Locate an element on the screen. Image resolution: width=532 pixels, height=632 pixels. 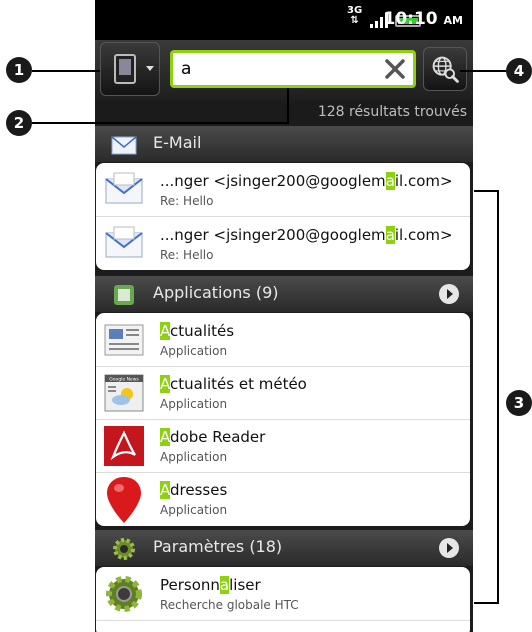
email-icon is located at coordinates (124, 145).